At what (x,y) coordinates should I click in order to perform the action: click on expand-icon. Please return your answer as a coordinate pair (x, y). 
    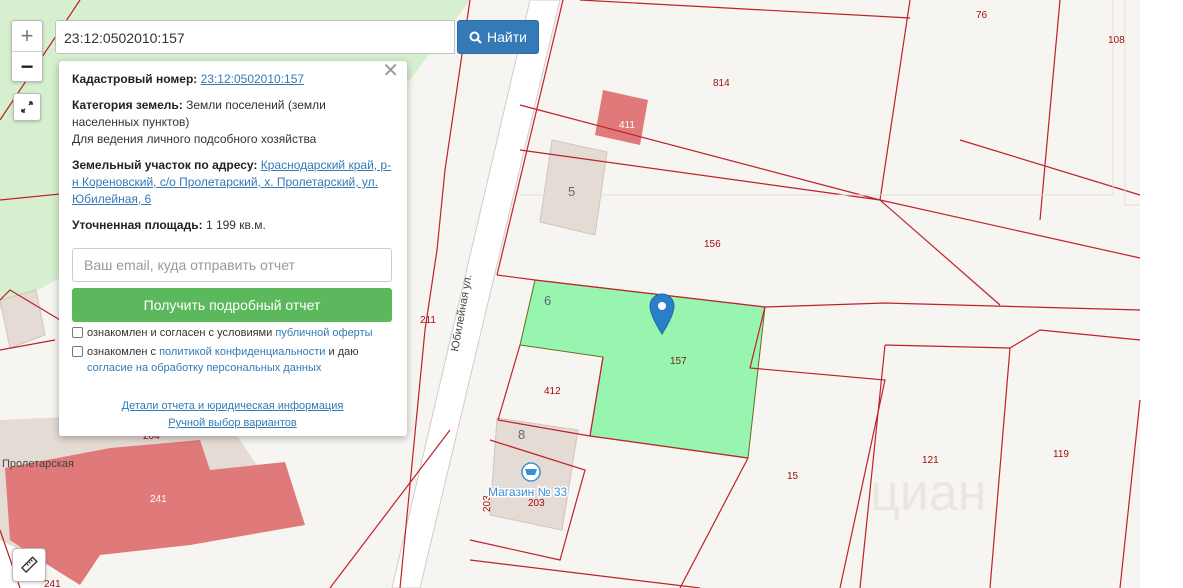
    Looking at the image, I should click on (27, 107).